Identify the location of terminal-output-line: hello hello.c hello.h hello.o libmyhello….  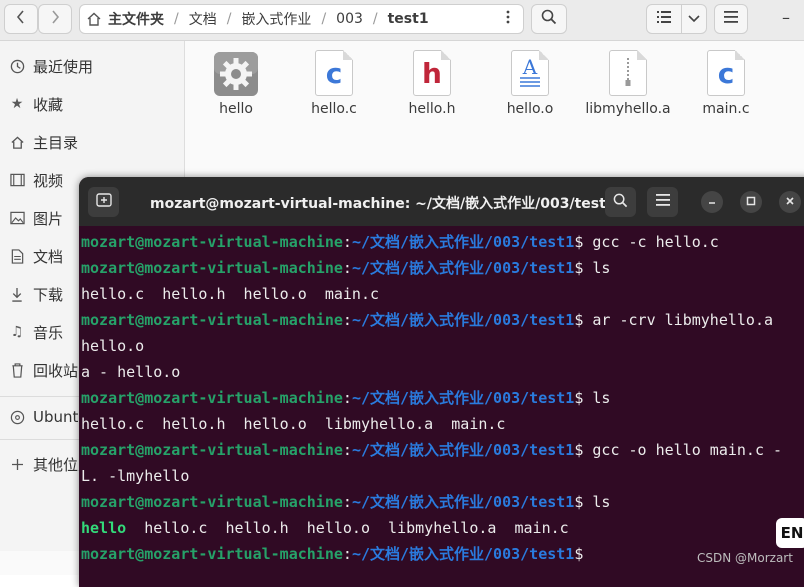
(441, 528).